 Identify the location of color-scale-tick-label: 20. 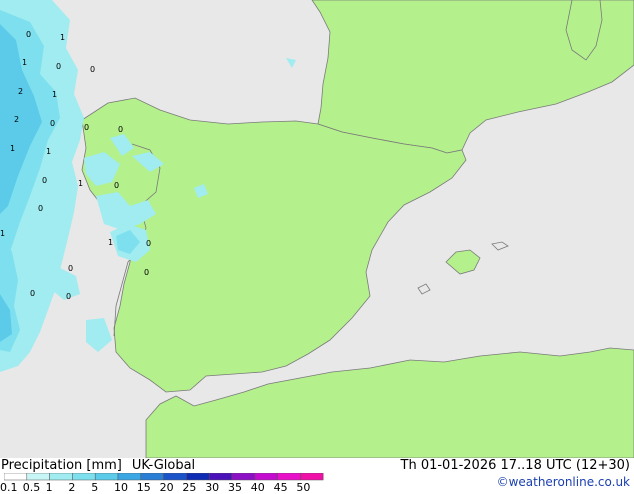
(166, 487).